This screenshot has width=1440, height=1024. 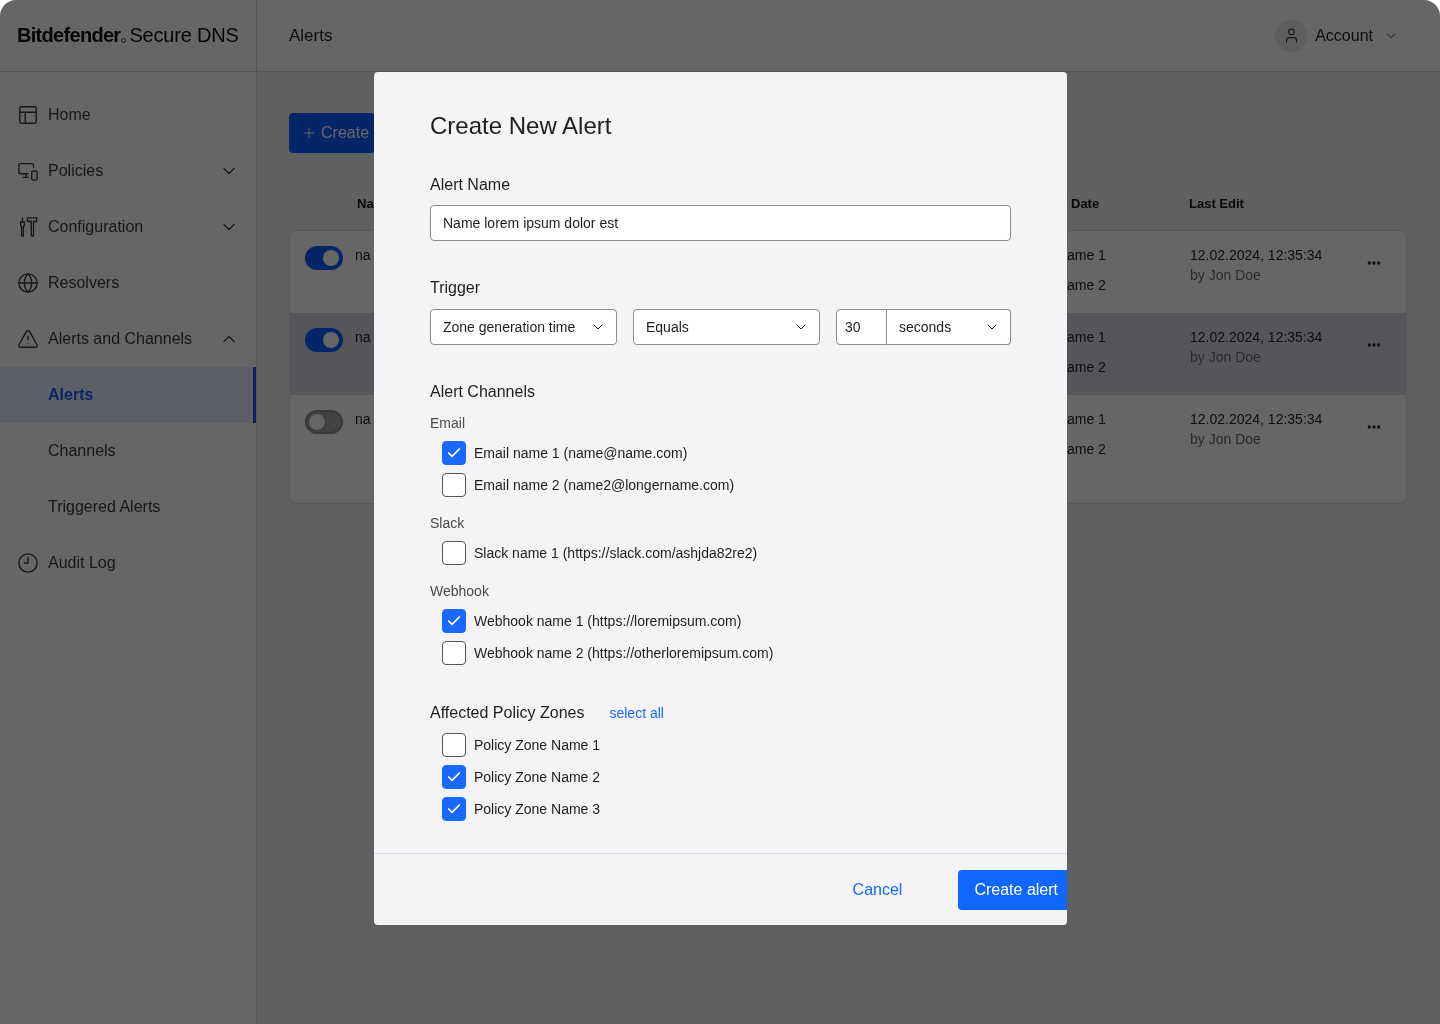 What do you see at coordinates (720, 223) in the screenshot?
I see `text-field: Name lorem ipsum dolor est` at bounding box center [720, 223].